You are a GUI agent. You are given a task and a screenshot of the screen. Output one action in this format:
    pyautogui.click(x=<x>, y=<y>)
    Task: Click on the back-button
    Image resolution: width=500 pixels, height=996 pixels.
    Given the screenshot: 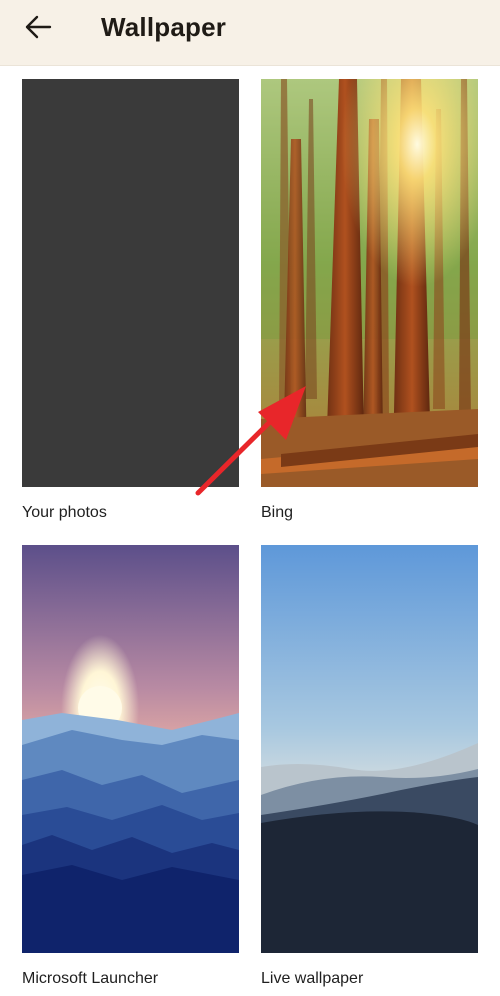 What is the action you would take?
    pyautogui.click(x=38, y=29)
    